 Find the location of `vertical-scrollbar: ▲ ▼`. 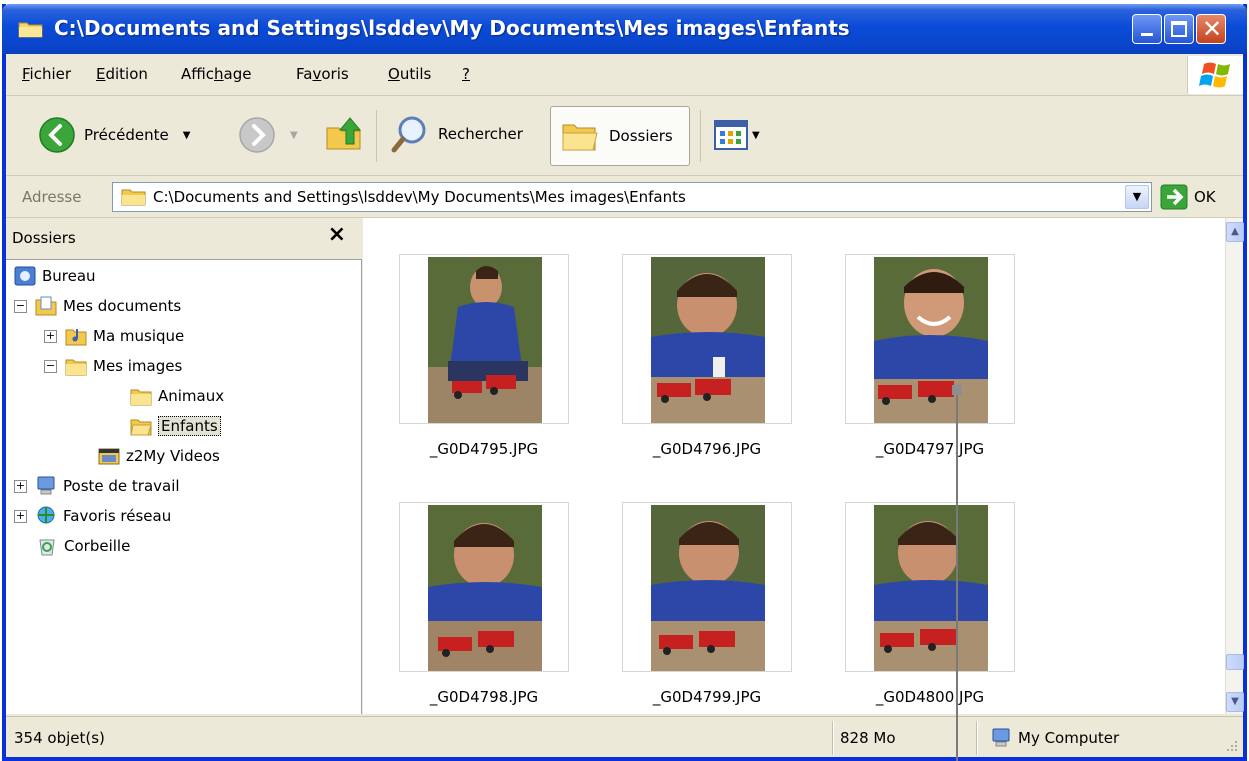

vertical-scrollbar: ▲ ▼ is located at coordinates (1234, 466).